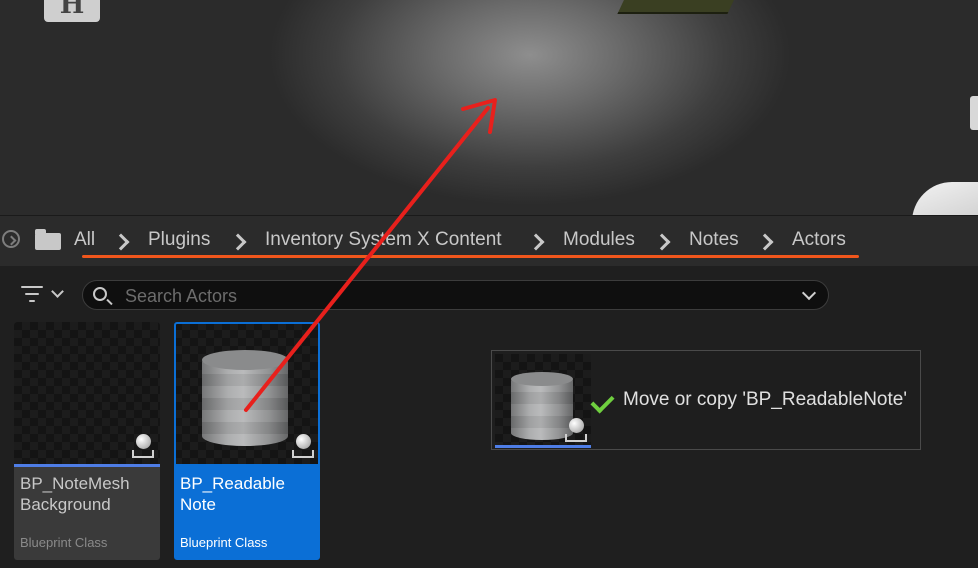 This screenshot has width=978, height=568. I want to click on filter-button, so click(43, 294).